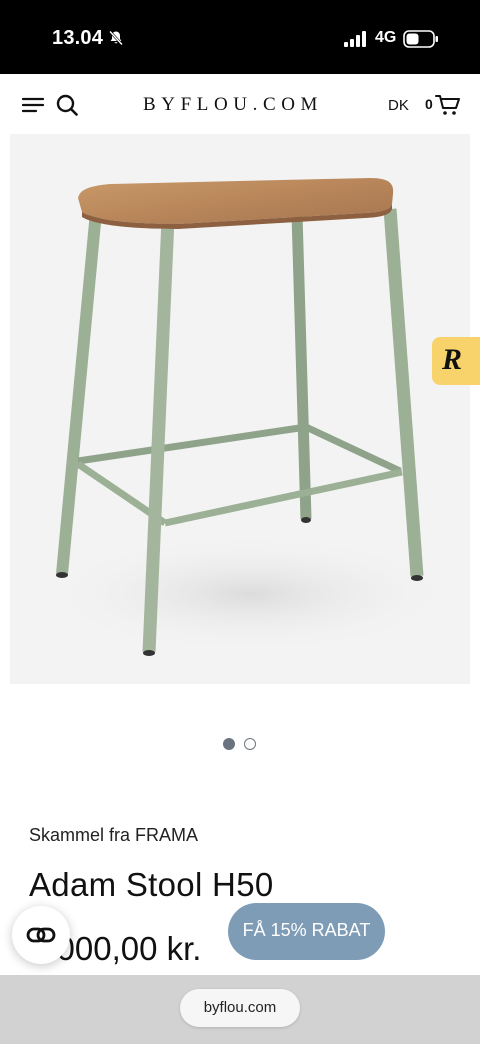 This screenshot has width=480, height=1044. Describe the element at coordinates (240, 37) in the screenshot. I see `status-bar: 13.04 4G` at that location.